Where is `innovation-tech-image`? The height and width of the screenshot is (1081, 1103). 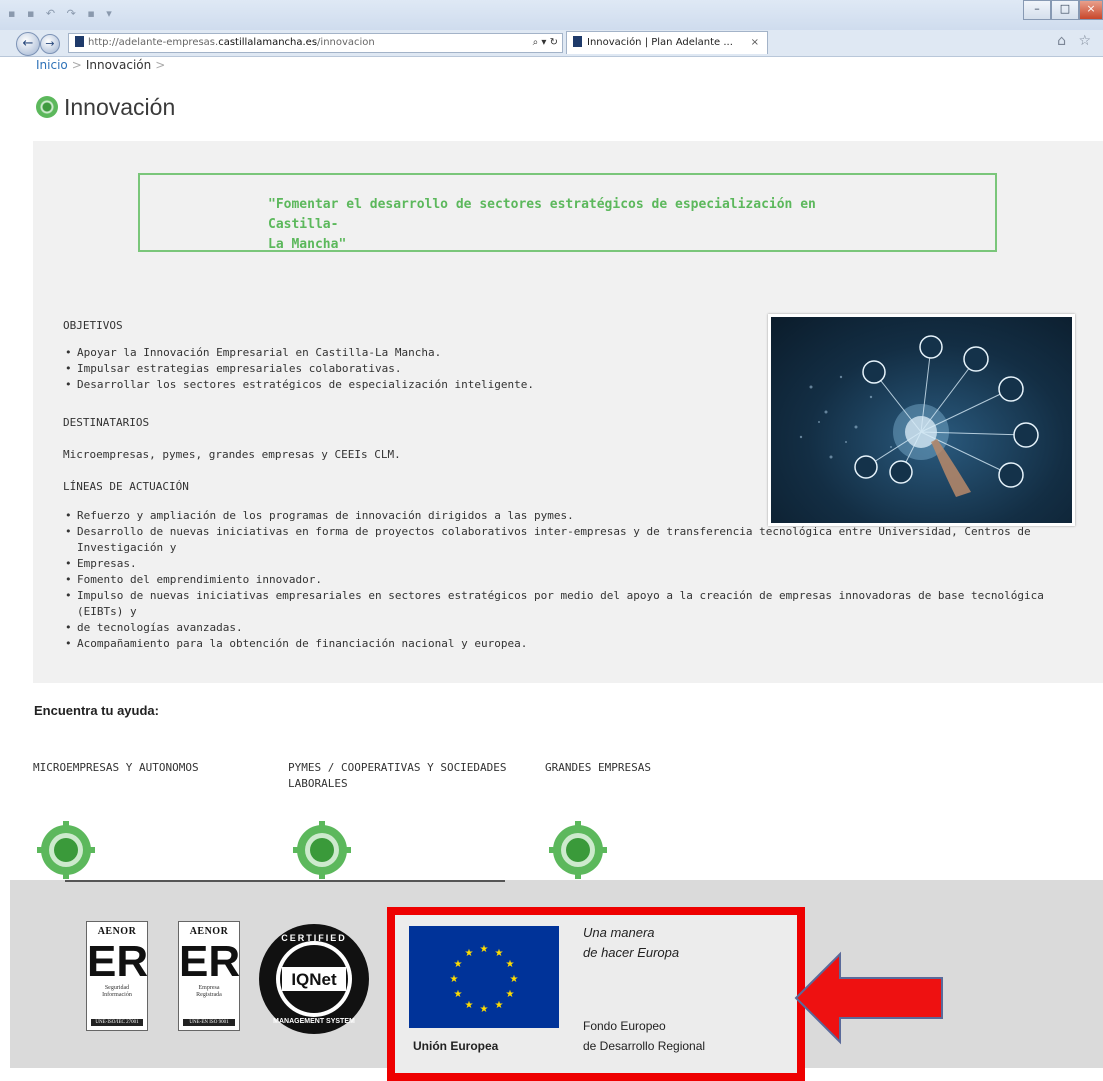 innovation-tech-image is located at coordinates (921, 420).